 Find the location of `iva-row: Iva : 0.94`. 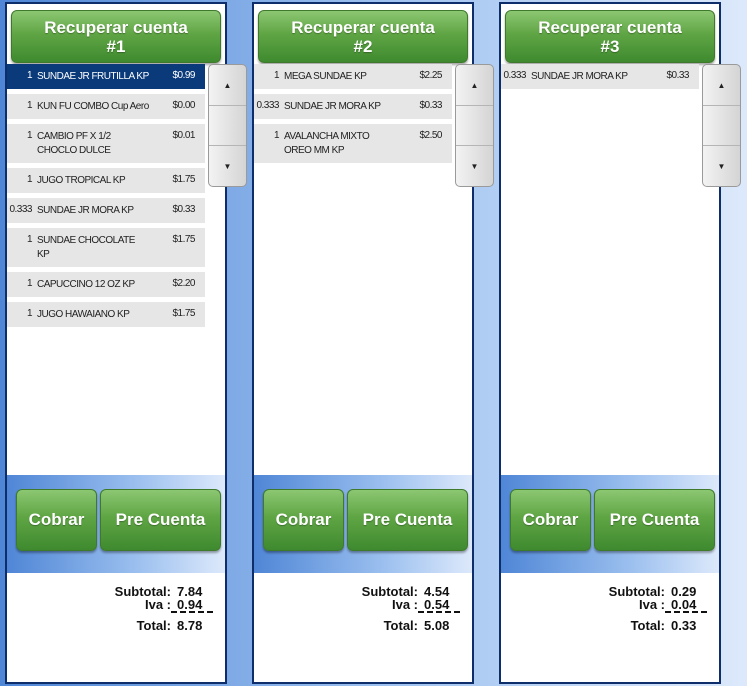

iva-row: Iva : 0.94 is located at coordinates (179, 605).